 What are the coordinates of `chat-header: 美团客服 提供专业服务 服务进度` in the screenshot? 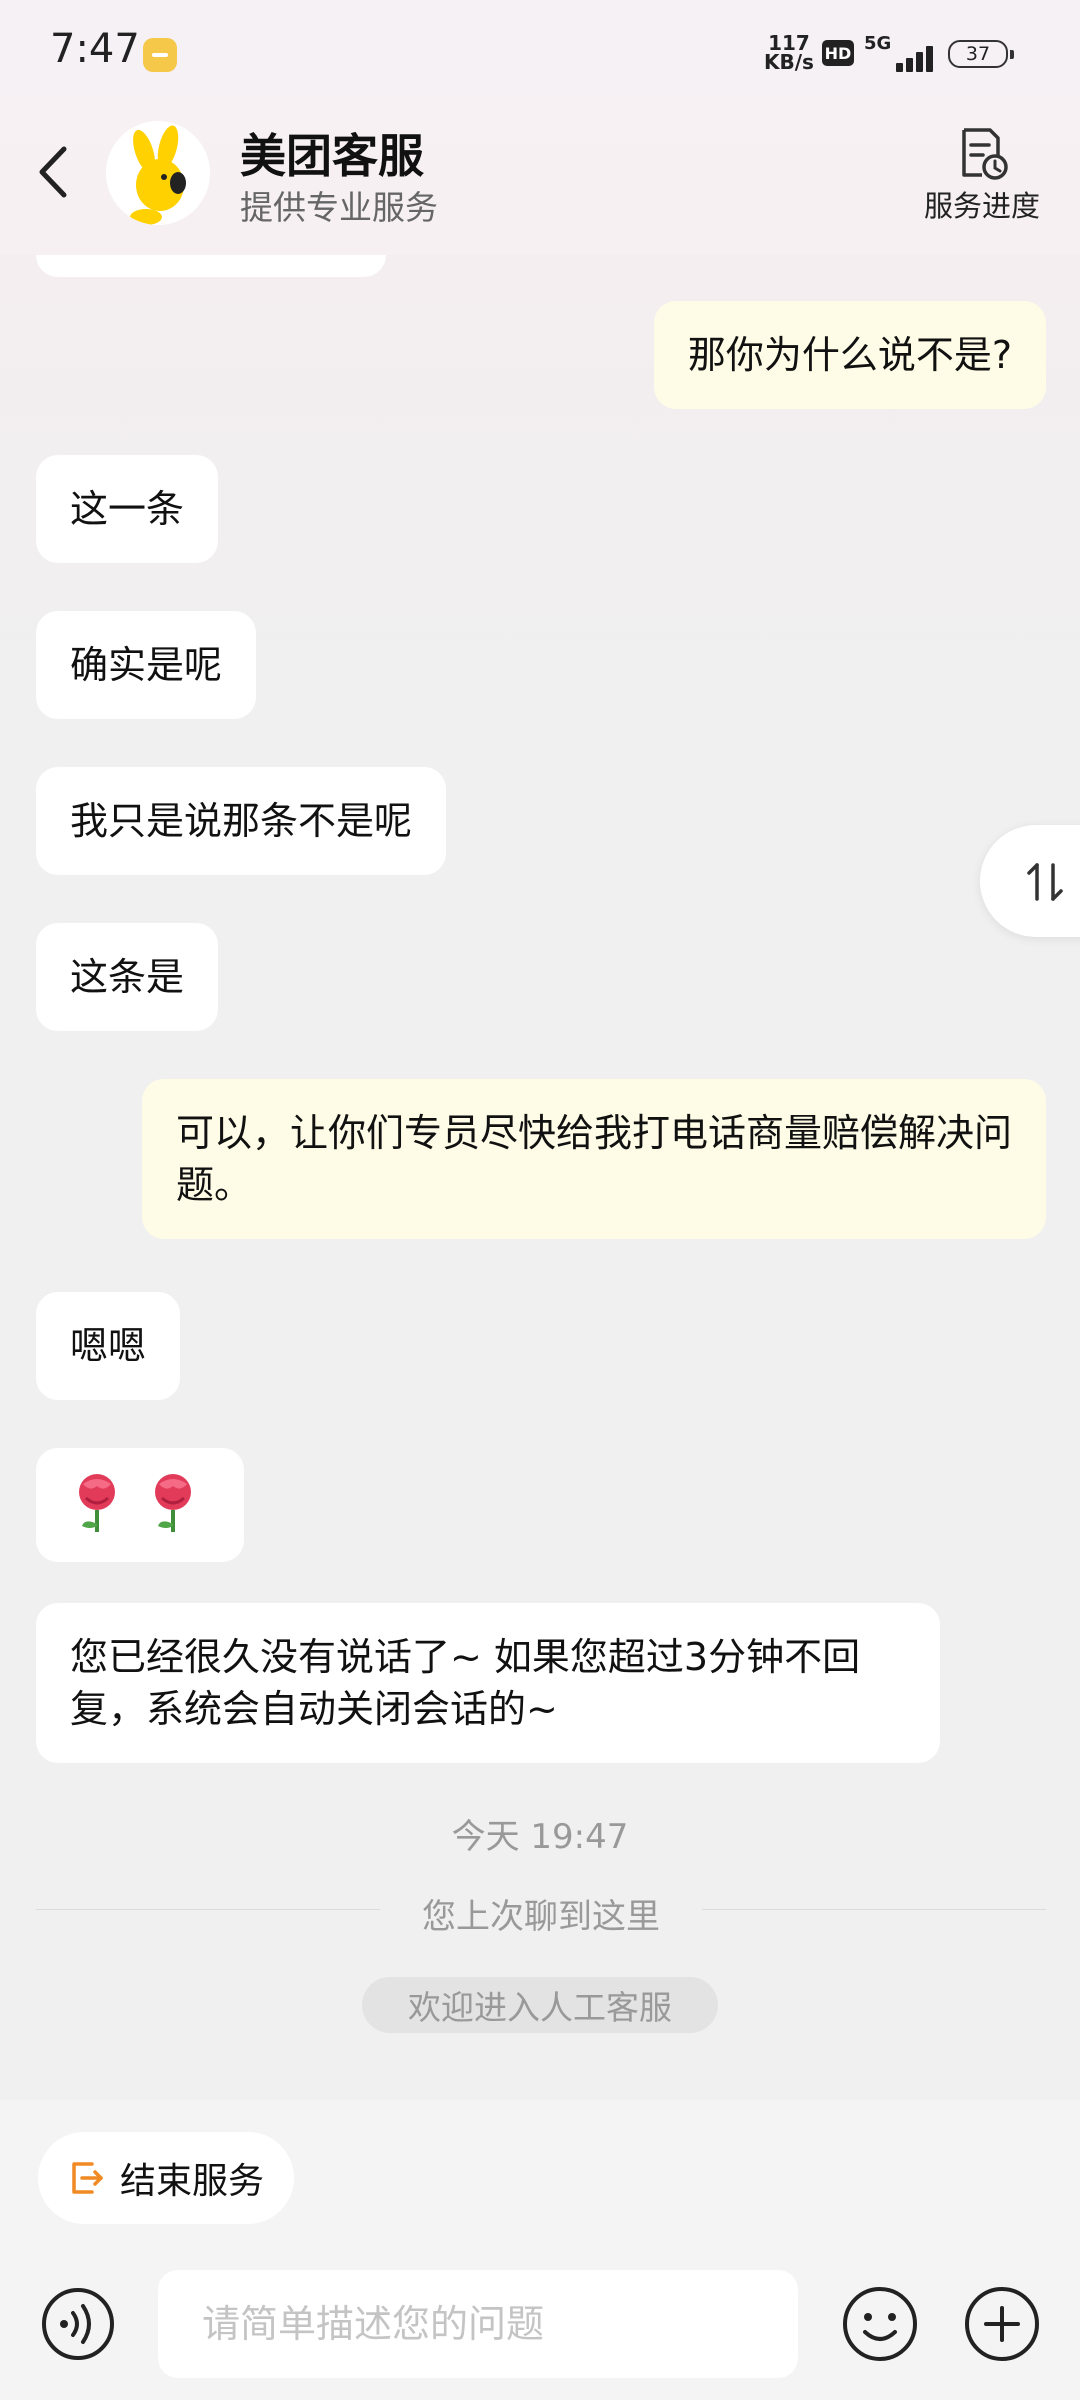 It's located at (540, 175).